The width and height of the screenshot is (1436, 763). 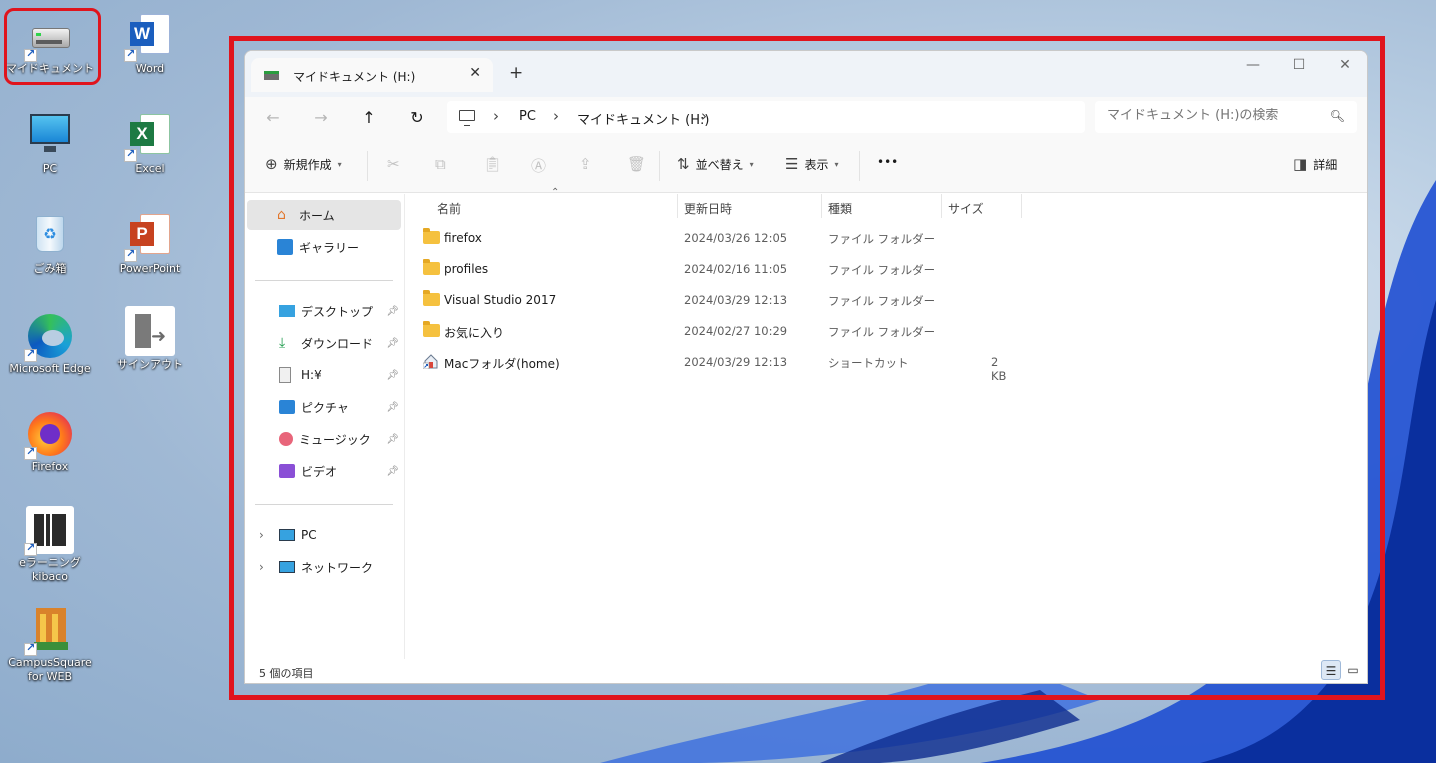 What do you see at coordinates (324, 471) in the screenshot?
I see `sidebar-item-videos: ビデオ 📌︎` at bounding box center [324, 471].